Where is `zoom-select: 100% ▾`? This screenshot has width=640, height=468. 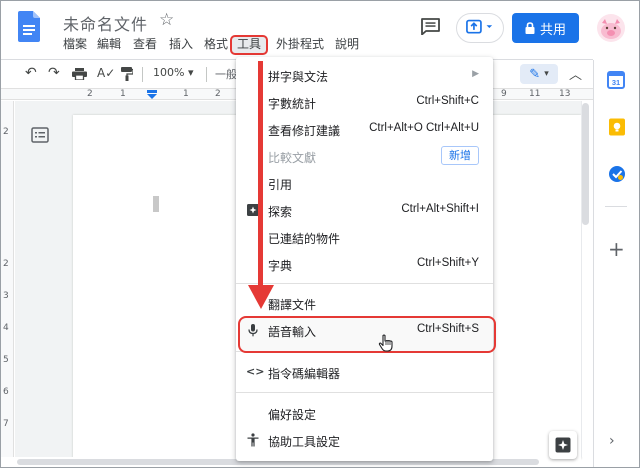
zoom-select: 100% ▾ is located at coordinates (173, 72).